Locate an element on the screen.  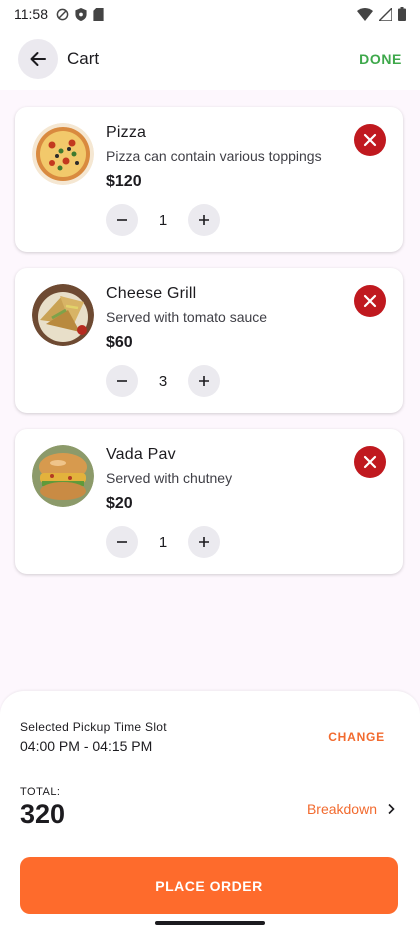
quantity-value: 3 is located at coordinates (163, 381).